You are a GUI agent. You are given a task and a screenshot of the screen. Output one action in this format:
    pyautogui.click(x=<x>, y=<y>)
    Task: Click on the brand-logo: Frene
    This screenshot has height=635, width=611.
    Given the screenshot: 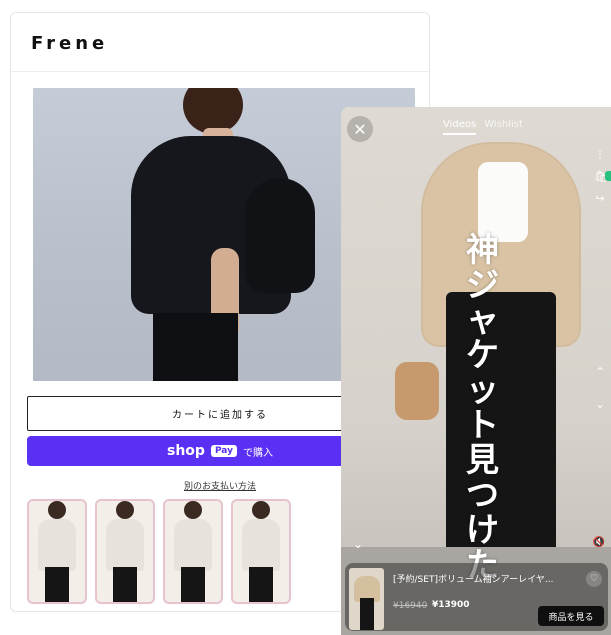 What is the action you would take?
    pyautogui.click(x=69, y=43)
    